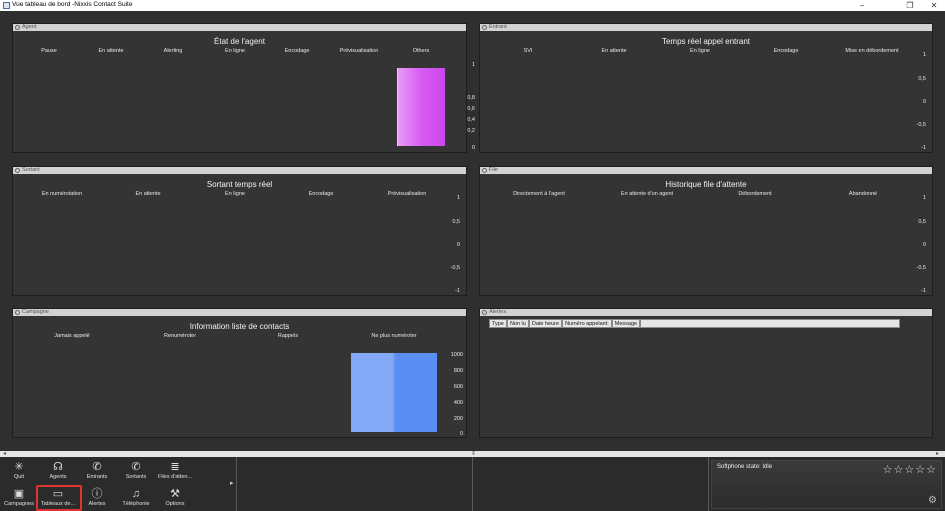  I want to click on splitter-grip-icon: ⇕, so click(473, 453).